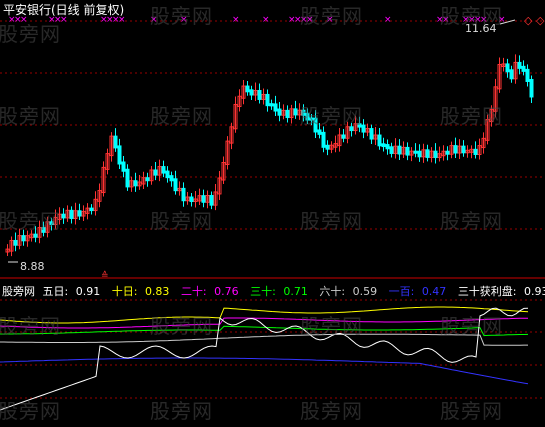 The width and height of the screenshot is (545, 427). Describe the element at coordinates (534, 20) in the screenshot. I see `diamond-icon: ◇ ◇` at that location.